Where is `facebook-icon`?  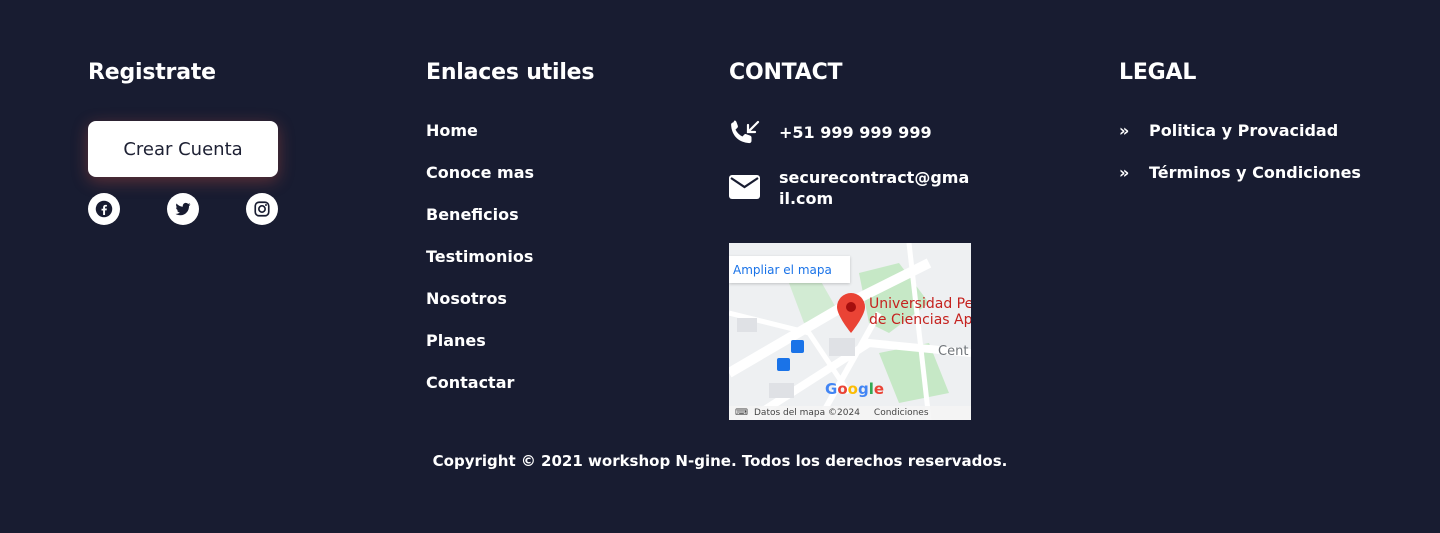 facebook-icon is located at coordinates (104, 209).